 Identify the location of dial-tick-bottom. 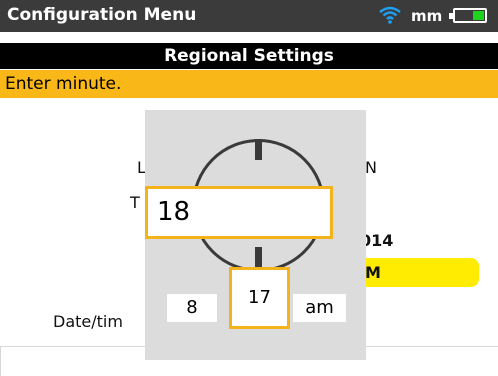
(258, 257).